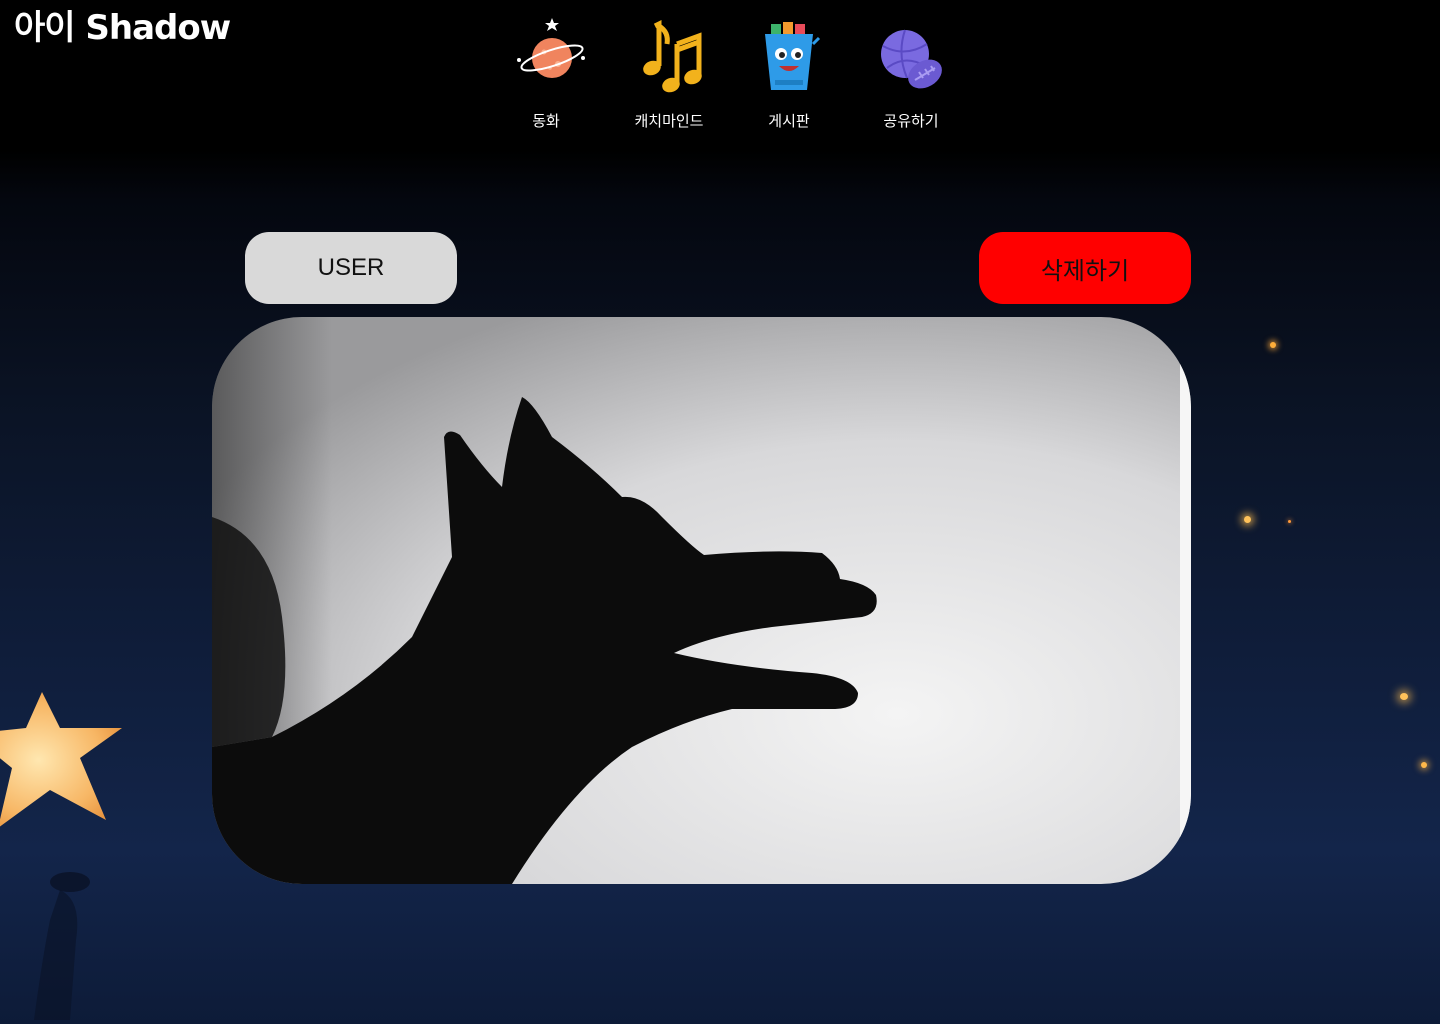  I want to click on child-silhouette-decoration, so click(62, 946).